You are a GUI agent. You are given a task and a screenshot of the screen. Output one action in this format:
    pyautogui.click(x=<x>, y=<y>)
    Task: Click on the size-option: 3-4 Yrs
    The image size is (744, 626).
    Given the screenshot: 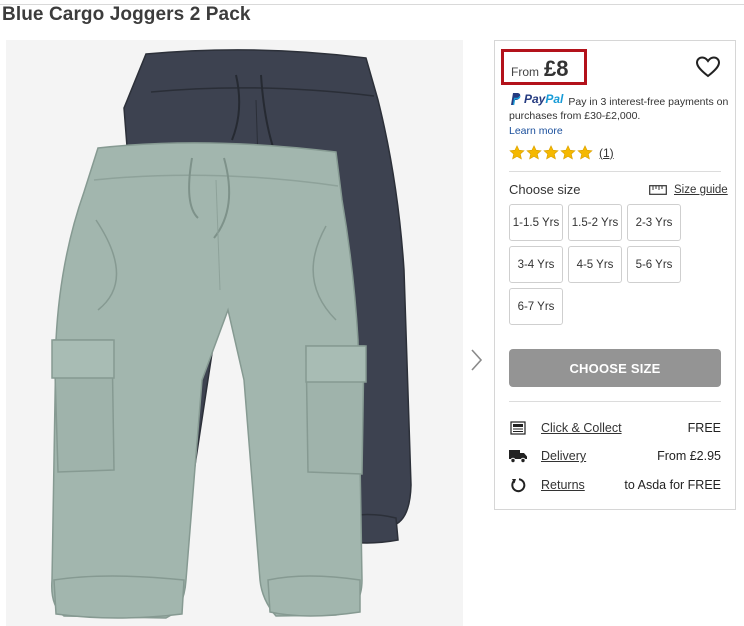 What is the action you would take?
    pyautogui.click(x=536, y=264)
    